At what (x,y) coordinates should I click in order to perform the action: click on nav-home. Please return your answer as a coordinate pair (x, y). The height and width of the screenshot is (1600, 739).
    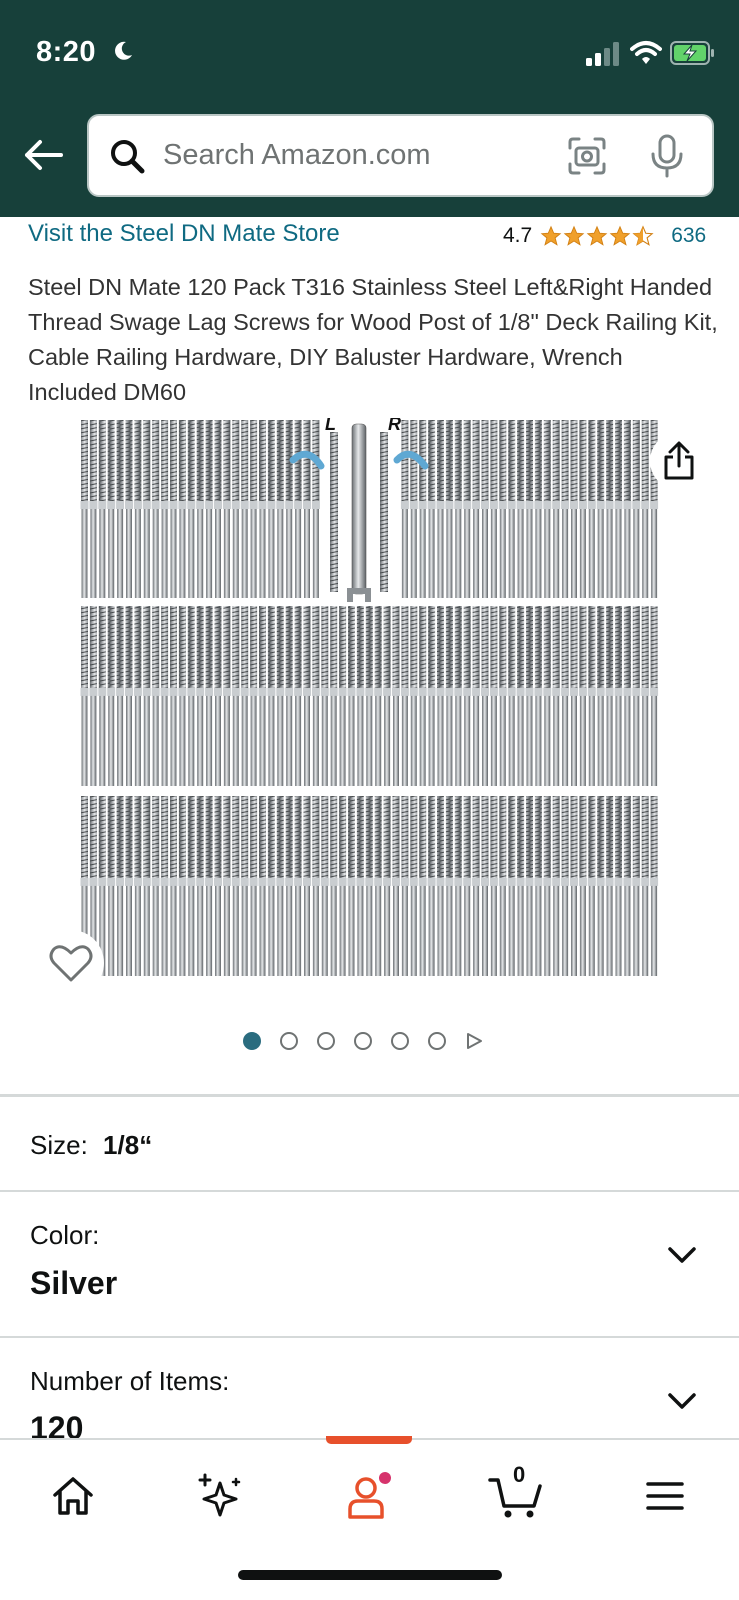
    Looking at the image, I should click on (73, 1496).